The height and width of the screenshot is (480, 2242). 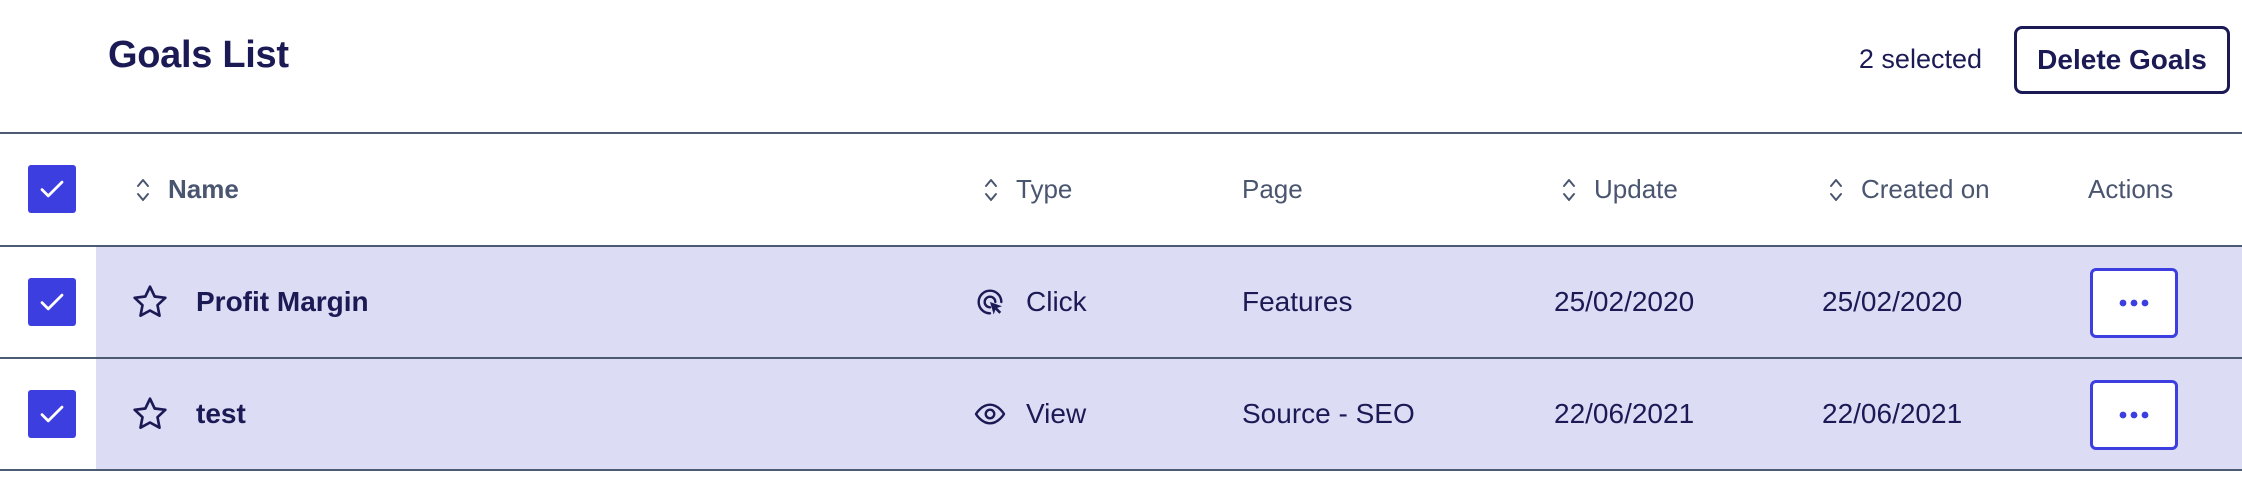 What do you see at coordinates (203, 189) in the screenshot?
I see `column-label-name: Name` at bounding box center [203, 189].